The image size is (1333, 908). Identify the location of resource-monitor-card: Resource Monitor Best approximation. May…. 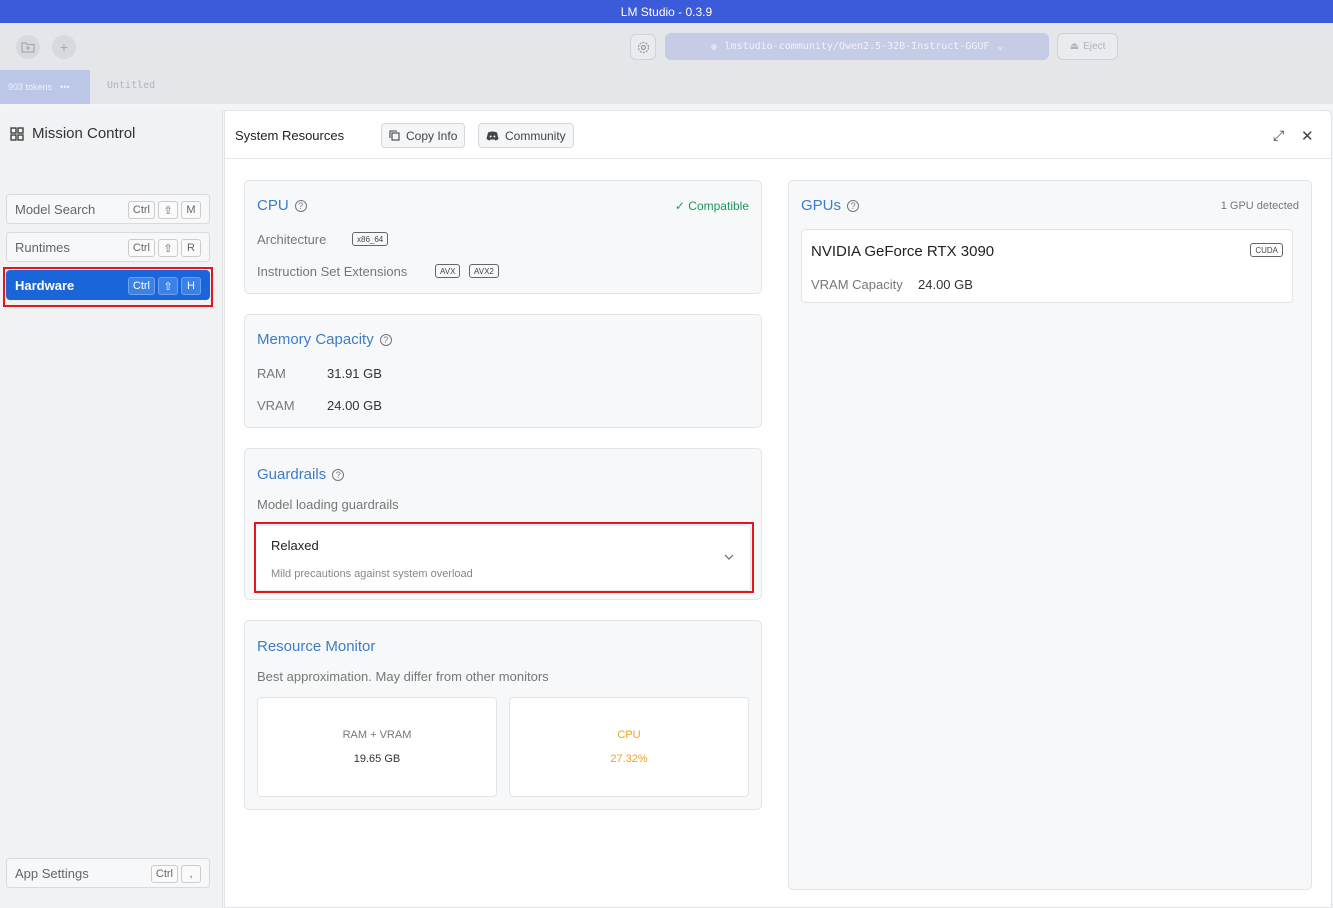
(503, 715).